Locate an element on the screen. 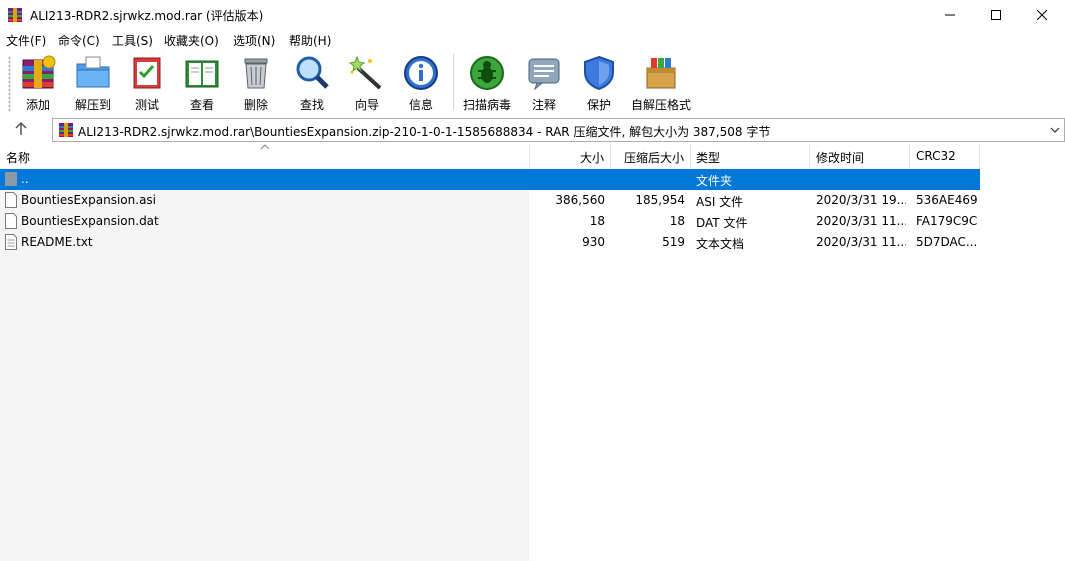 The height and width of the screenshot is (561, 1065). delete-icon is located at coordinates (256, 73).